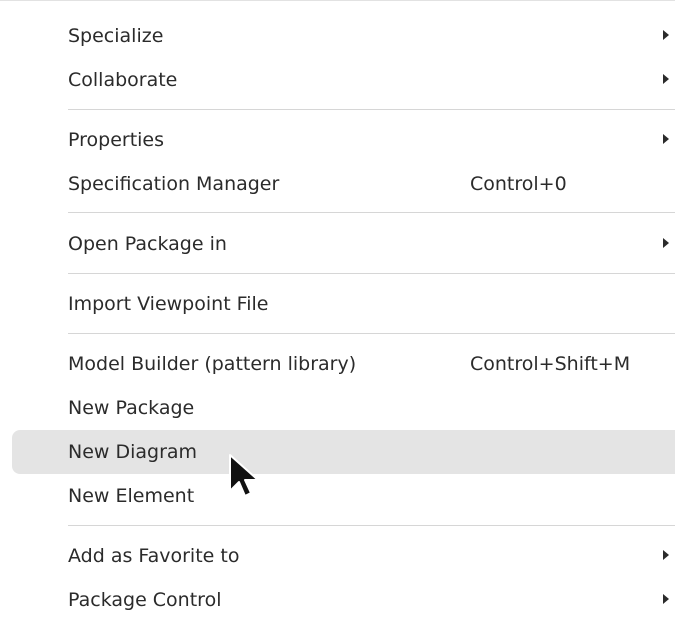 The height and width of the screenshot is (618, 675). Describe the element at coordinates (343, 80) in the screenshot. I see `menu-item-collaborate: Collaborate` at that location.